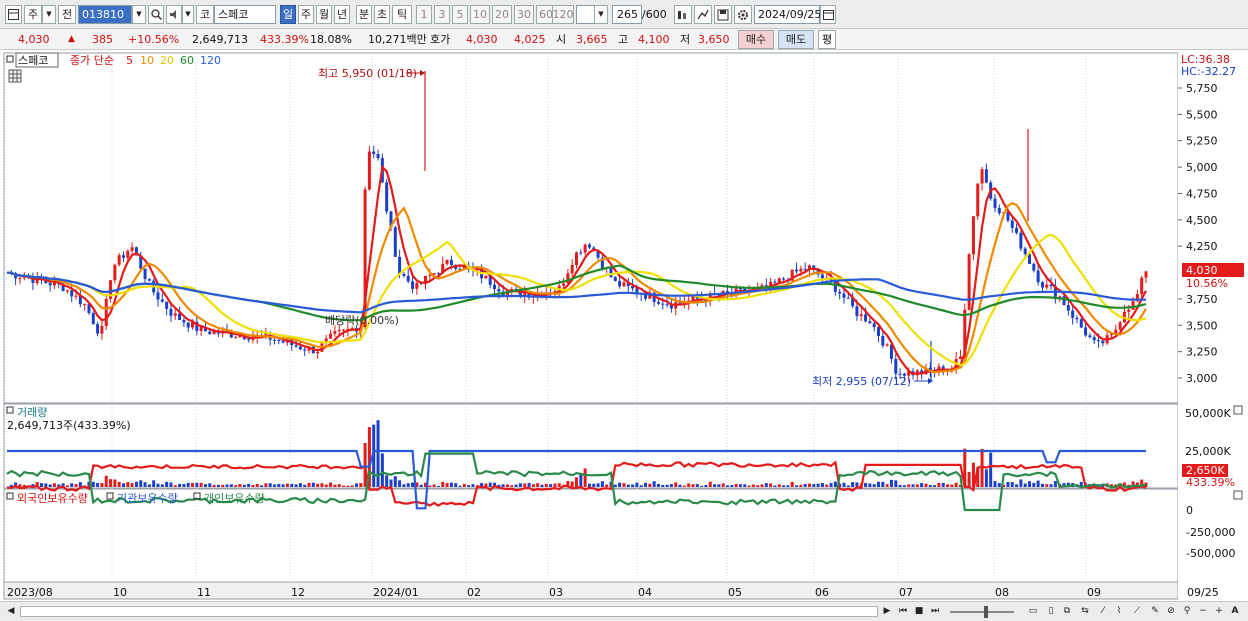  Describe the element at coordinates (1235, 611) in the screenshot. I see `auto-scale-icon: A` at that location.